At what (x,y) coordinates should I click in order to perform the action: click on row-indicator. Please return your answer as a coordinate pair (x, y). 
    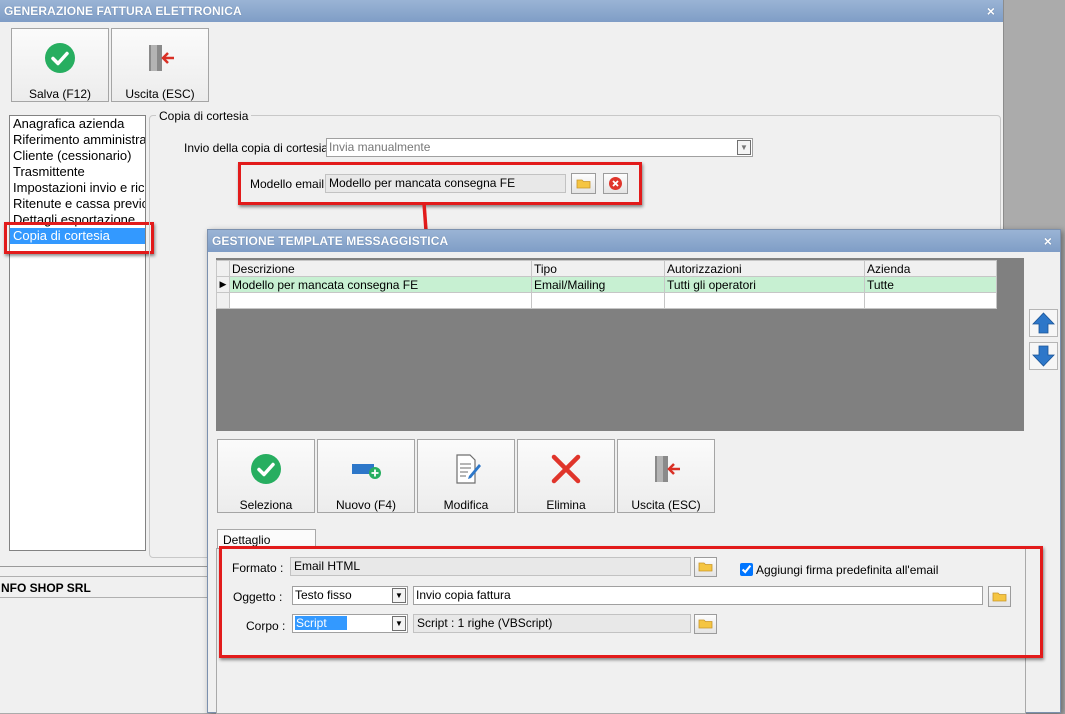
    Looking at the image, I should click on (223, 300).